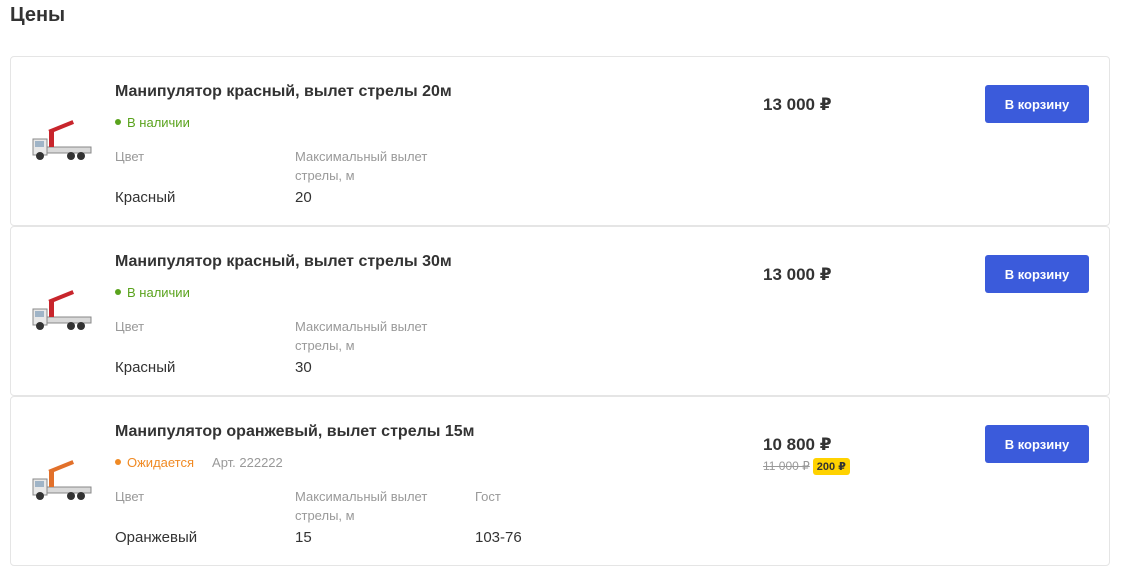  Describe the element at coordinates (38, 15) in the screenshot. I see `page-title: Цены` at that location.